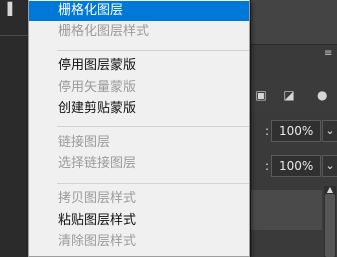 This screenshot has height=257, width=337. Describe the element at coordinates (267, 131) in the screenshot. I see `opacity-colon: :` at that location.